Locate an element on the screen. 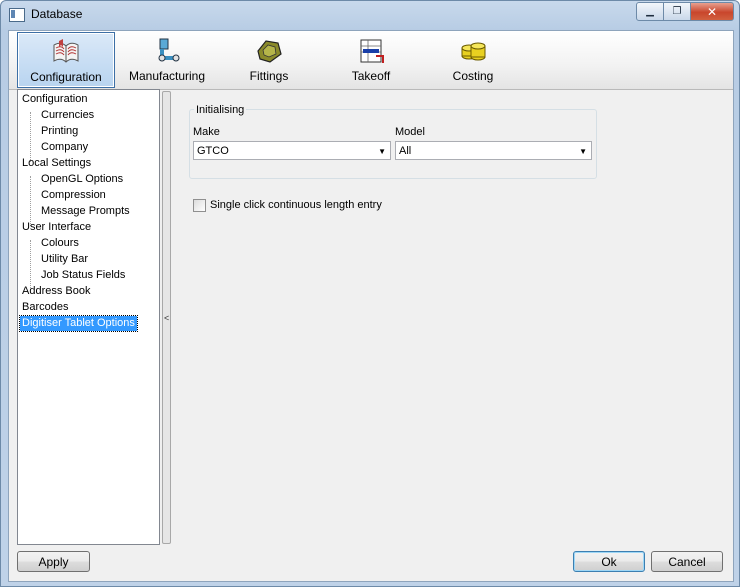  tree-item-configuration: Configuration is located at coordinates (54, 99).